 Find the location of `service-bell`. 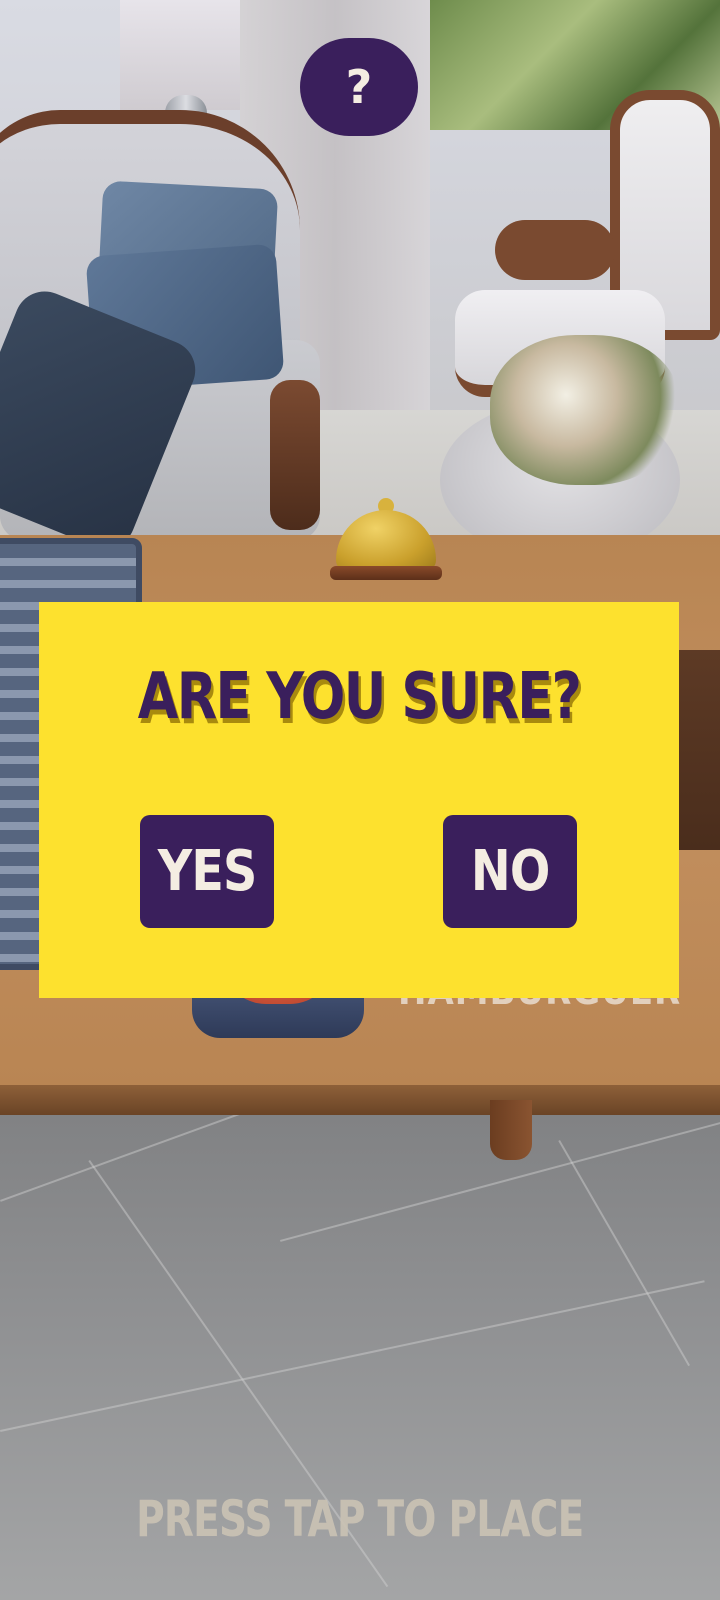

service-bell is located at coordinates (386, 540).